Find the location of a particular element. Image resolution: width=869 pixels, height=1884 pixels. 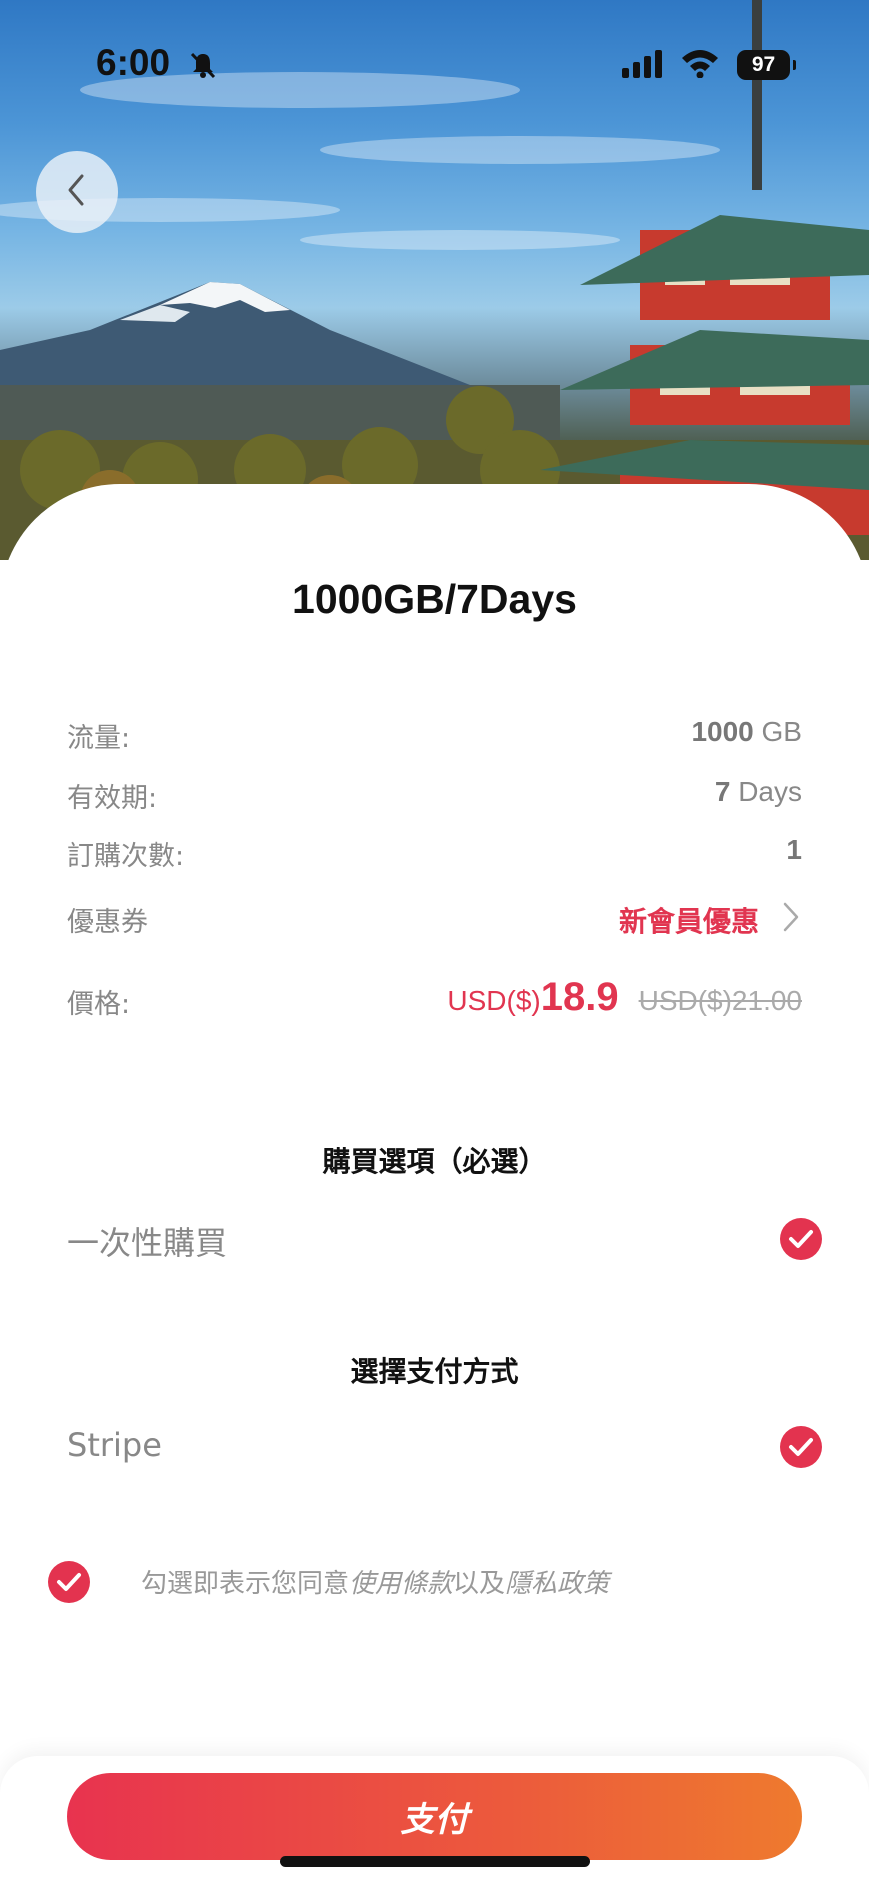

price-amount: 18.9 is located at coordinates (579, 997).